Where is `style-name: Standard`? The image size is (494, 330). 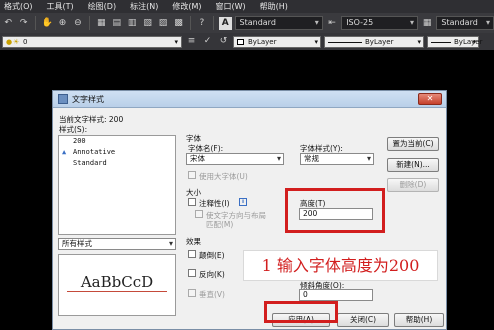
style-name: Standard is located at coordinates (90, 163).